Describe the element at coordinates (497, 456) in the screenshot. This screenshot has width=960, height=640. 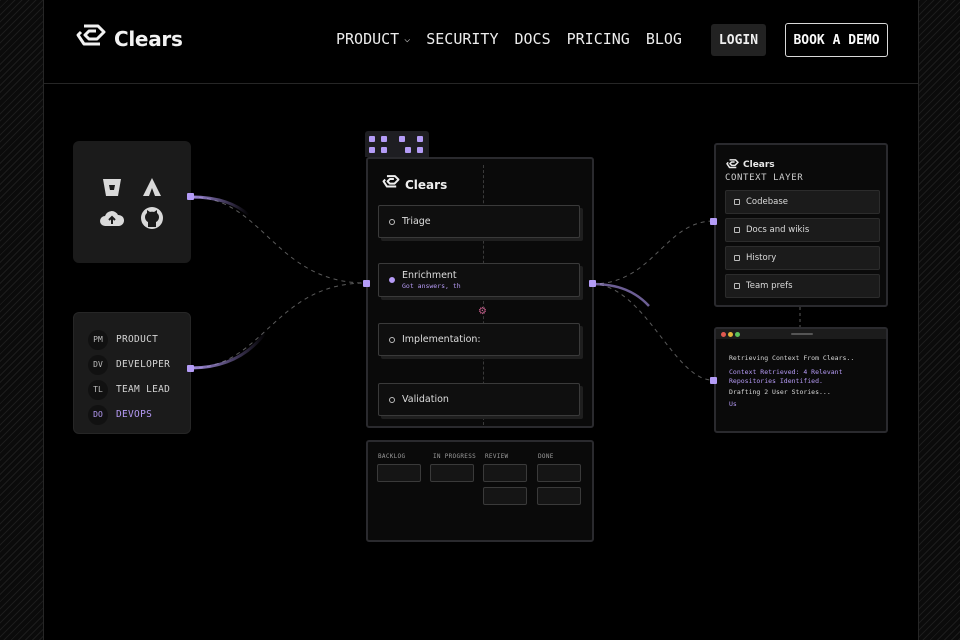
I see `board-column-review: REVIEW` at that location.